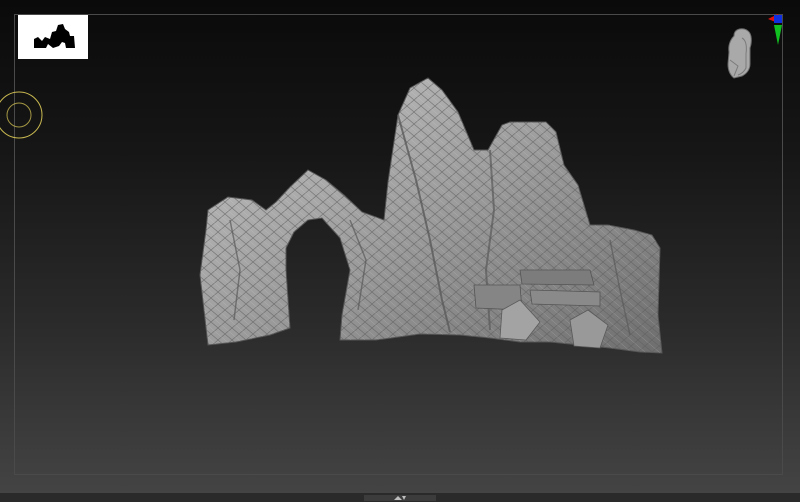 This screenshot has height=502, width=800. What do you see at coordinates (778, 19) in the screenshot?
I see `z-axis-box-icon` at bounding box center [778, 19].